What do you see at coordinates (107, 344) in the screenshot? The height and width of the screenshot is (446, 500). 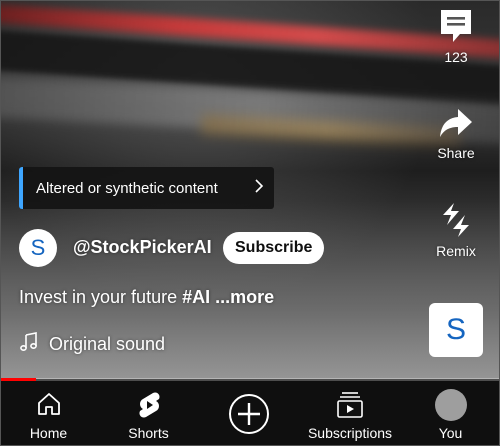 I see `original-sound-label: Original sound` at bounding box center [107, 344].